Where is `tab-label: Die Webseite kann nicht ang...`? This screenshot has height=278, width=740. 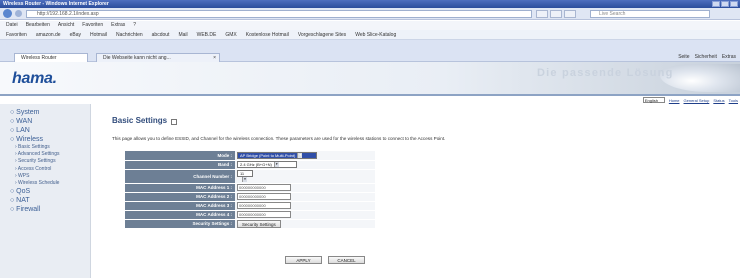
tab-label: Die Webseite kann nicht ang... is located at coordinates (137, 58).